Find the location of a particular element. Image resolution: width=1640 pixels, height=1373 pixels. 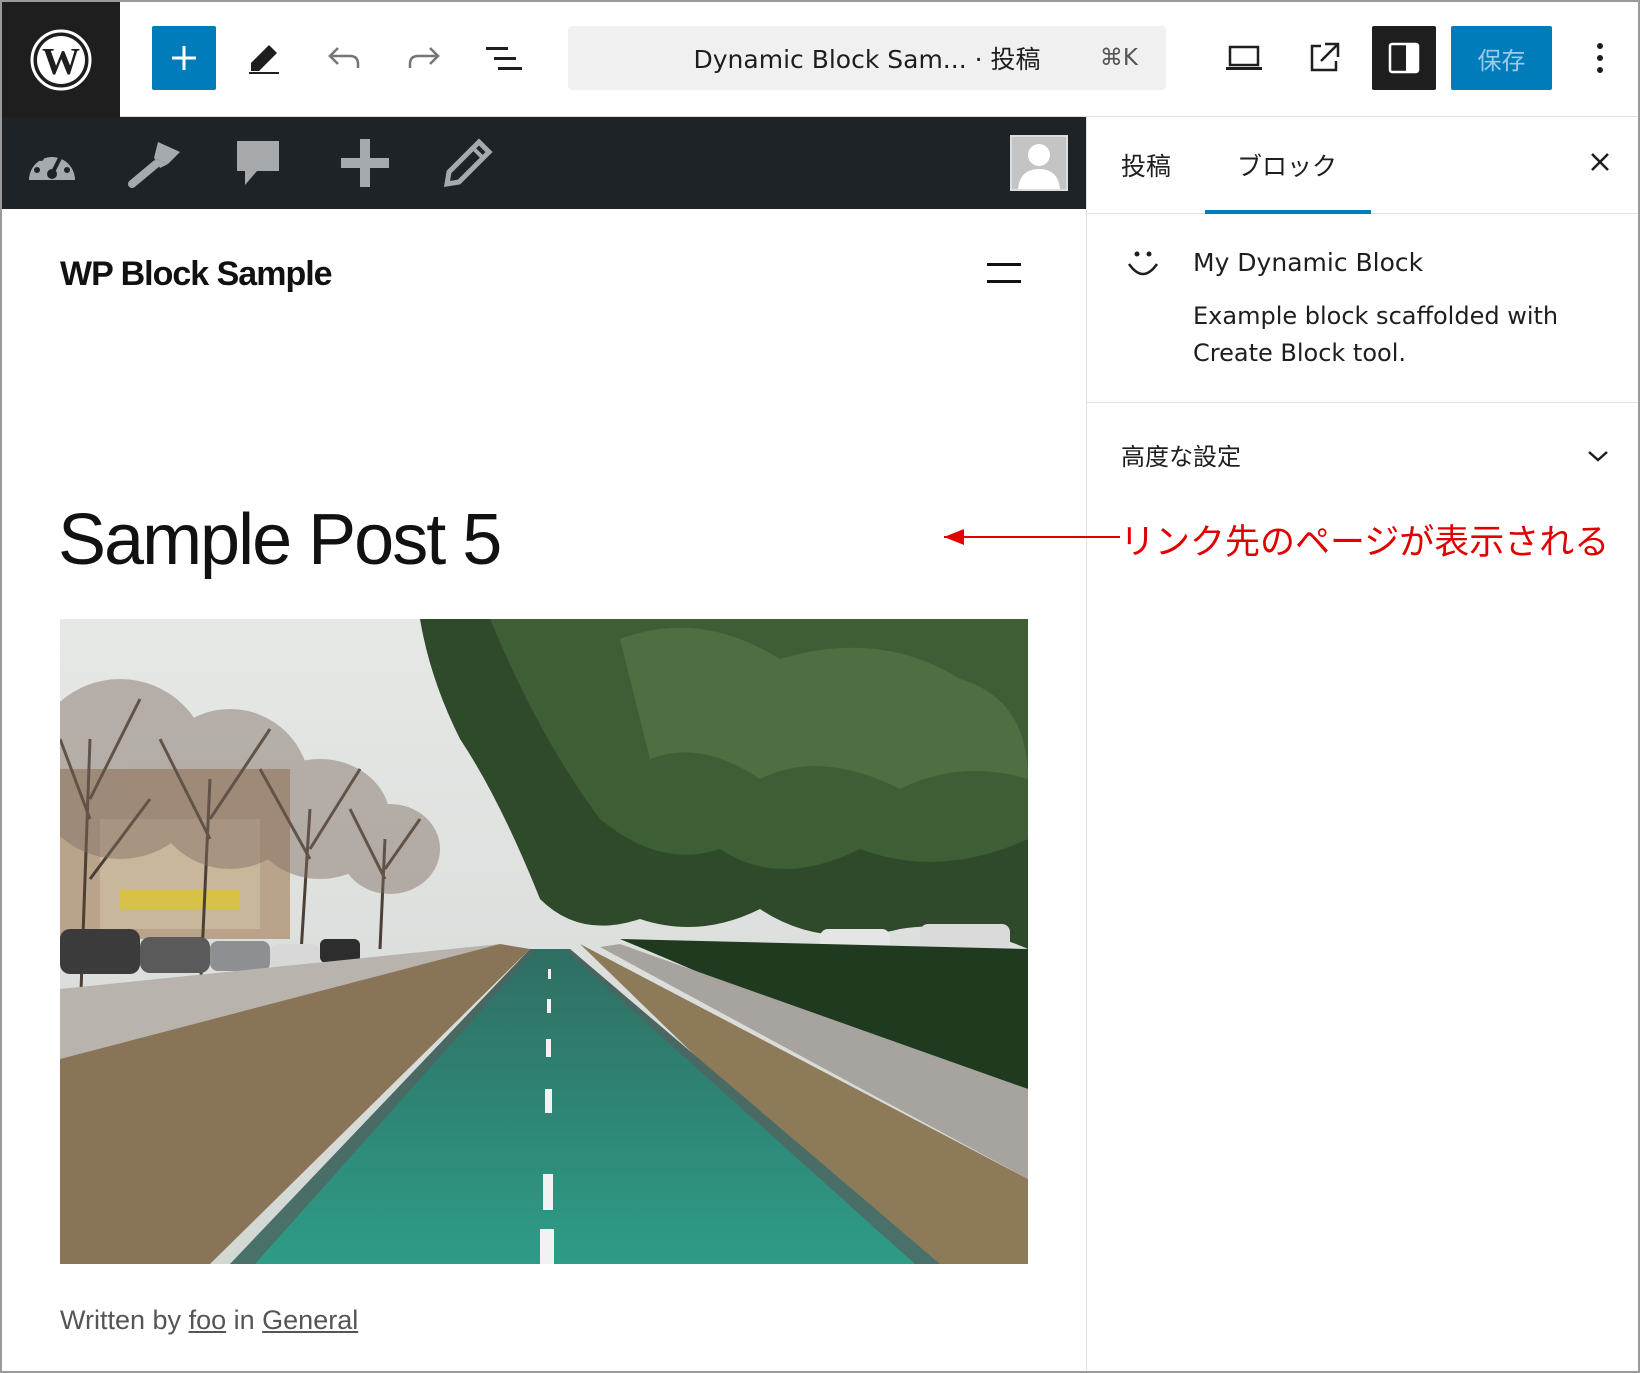

settings-toggle-button is located at coordinates (1404, 58).